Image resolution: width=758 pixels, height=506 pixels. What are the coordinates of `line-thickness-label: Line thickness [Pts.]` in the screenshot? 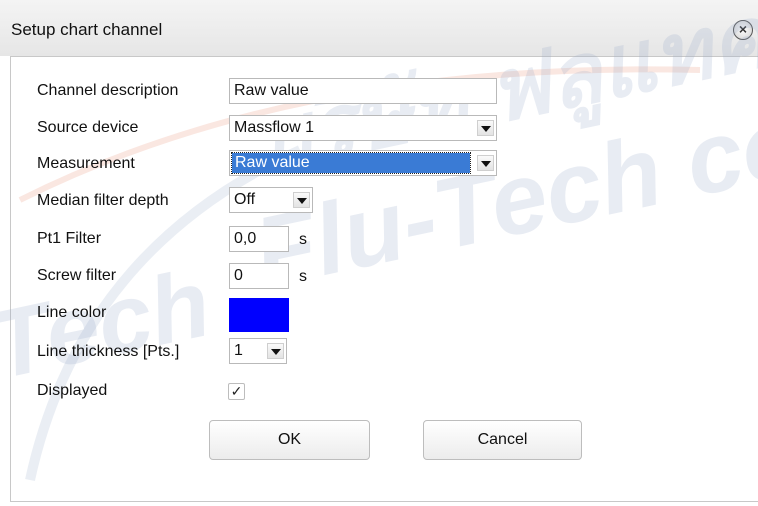 It's located at (108, 351).